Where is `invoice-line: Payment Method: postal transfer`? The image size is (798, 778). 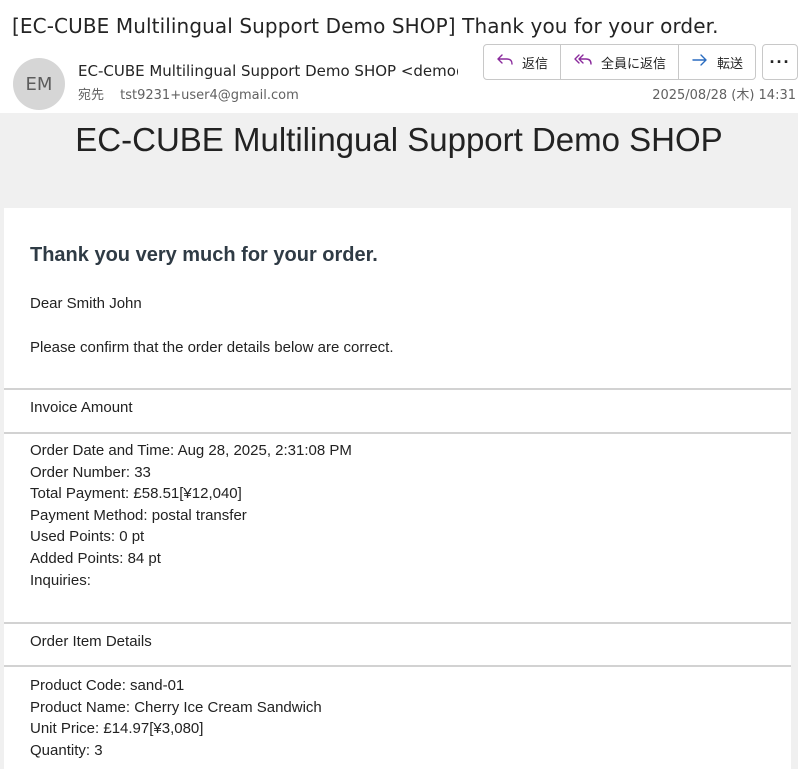 invoice-line: Payment Method: postal transfer is located at coordinates (138, 515).